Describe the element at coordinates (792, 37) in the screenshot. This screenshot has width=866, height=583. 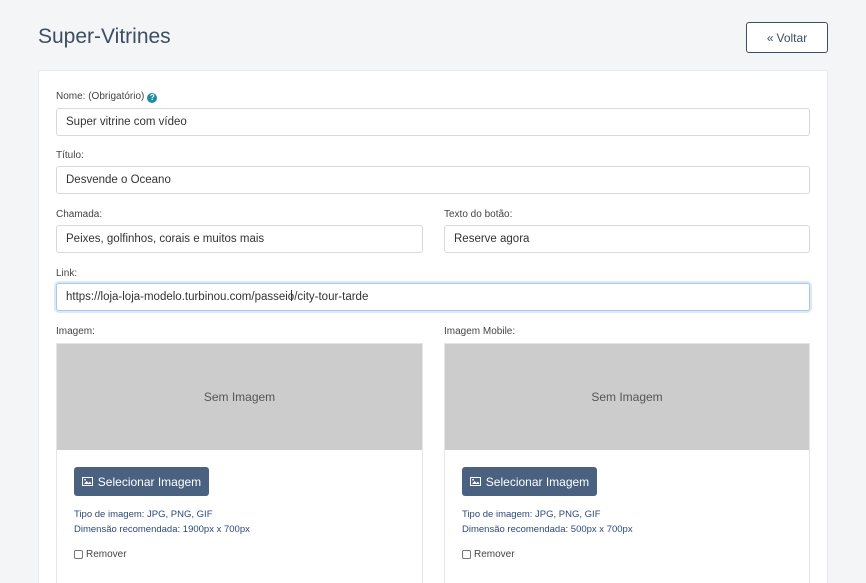
I see `back-button-label: Voltar` at that location.